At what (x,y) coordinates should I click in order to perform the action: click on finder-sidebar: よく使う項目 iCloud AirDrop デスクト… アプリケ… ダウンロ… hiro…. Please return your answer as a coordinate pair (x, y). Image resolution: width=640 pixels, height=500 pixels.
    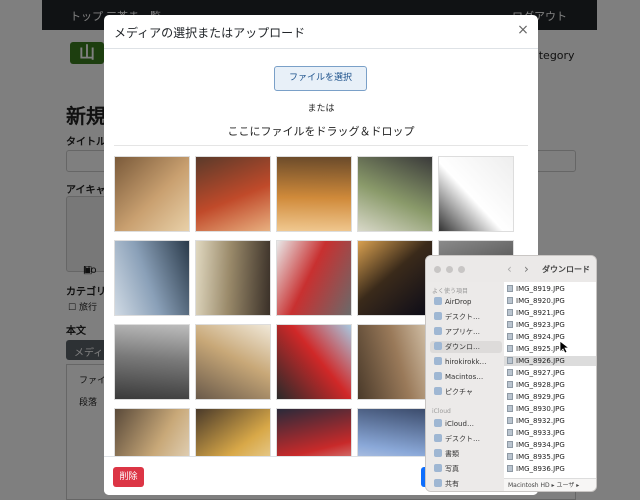
    Looking at the image, I should click on (465, 386).